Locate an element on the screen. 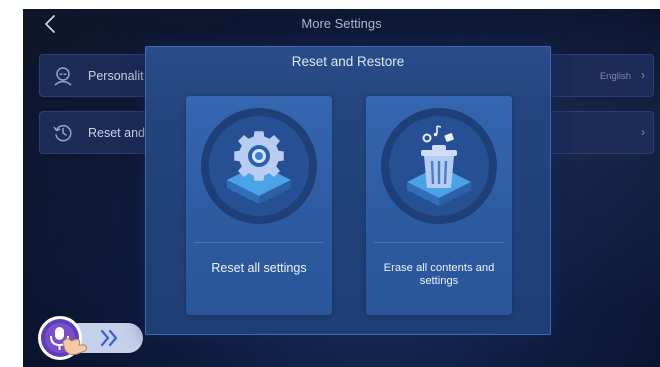  page-title: More Settings is located at coordinates (341, 23).